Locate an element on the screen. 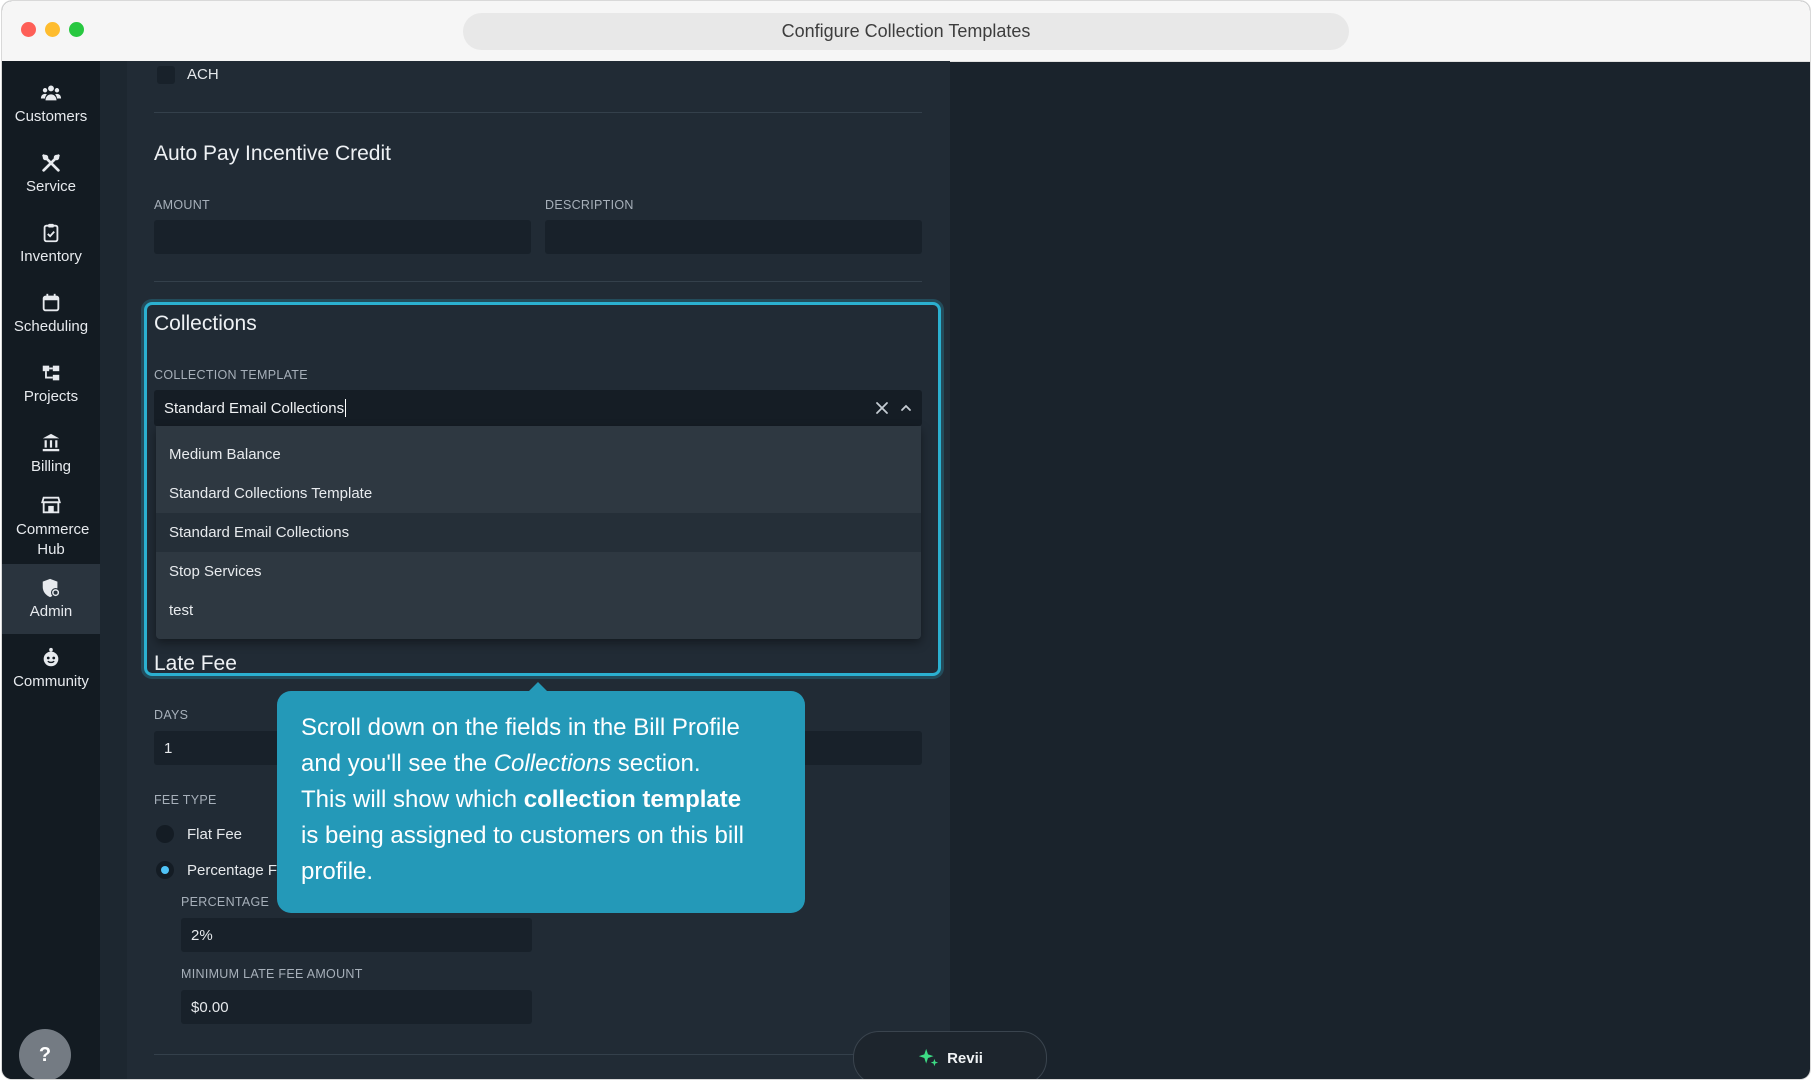 The height and width of the screenshot is (1080, 1812). sidebar-item-label: Commerce Hub is located at coordinates (53, 539).